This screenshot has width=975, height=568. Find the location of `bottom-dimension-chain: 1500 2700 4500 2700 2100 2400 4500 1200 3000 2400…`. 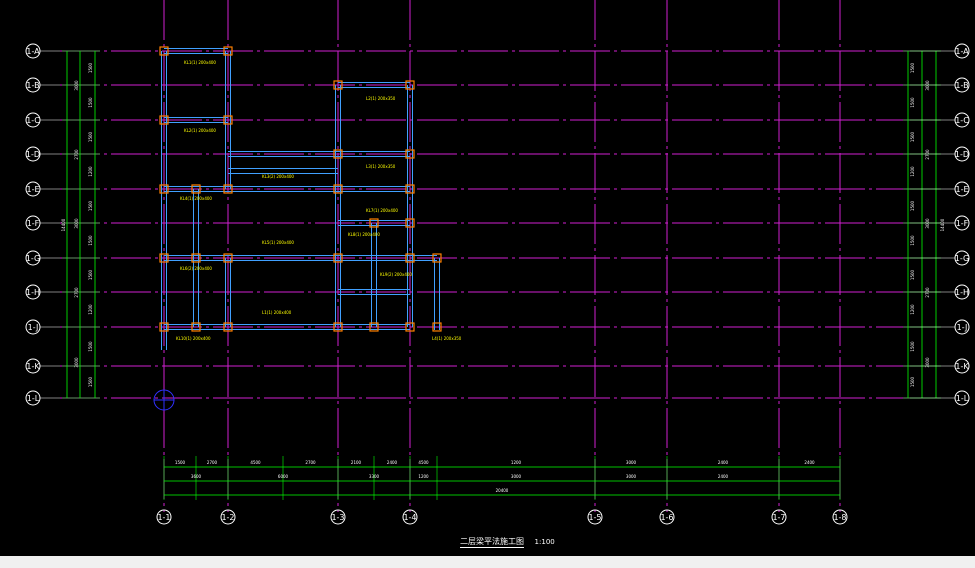

bottom-dimension-chain: 1500 2700 4500 2700 2100 2400 4500 1200 3000 2400… is located at coordinates (502, 478).